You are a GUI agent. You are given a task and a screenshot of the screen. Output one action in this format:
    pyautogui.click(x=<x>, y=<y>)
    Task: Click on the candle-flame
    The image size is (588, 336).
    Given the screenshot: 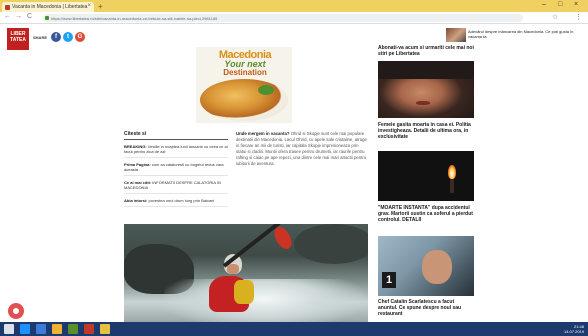 What is the action you would take?
    pyautogui.click(x=452, y=172)
    